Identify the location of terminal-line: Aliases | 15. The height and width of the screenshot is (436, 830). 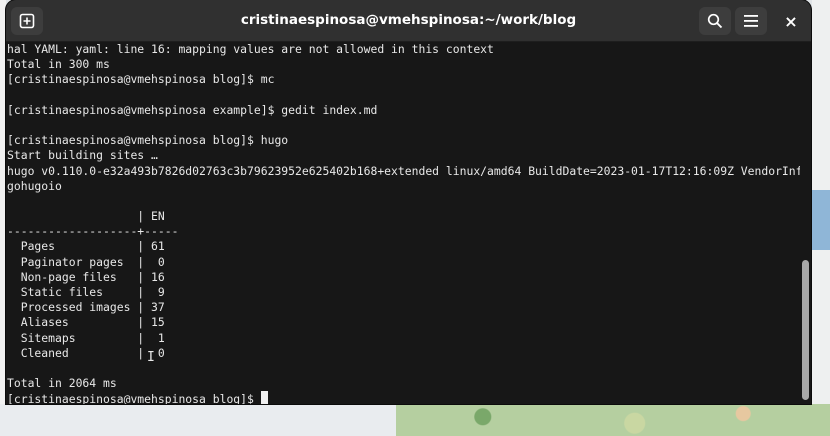
(86, 322).